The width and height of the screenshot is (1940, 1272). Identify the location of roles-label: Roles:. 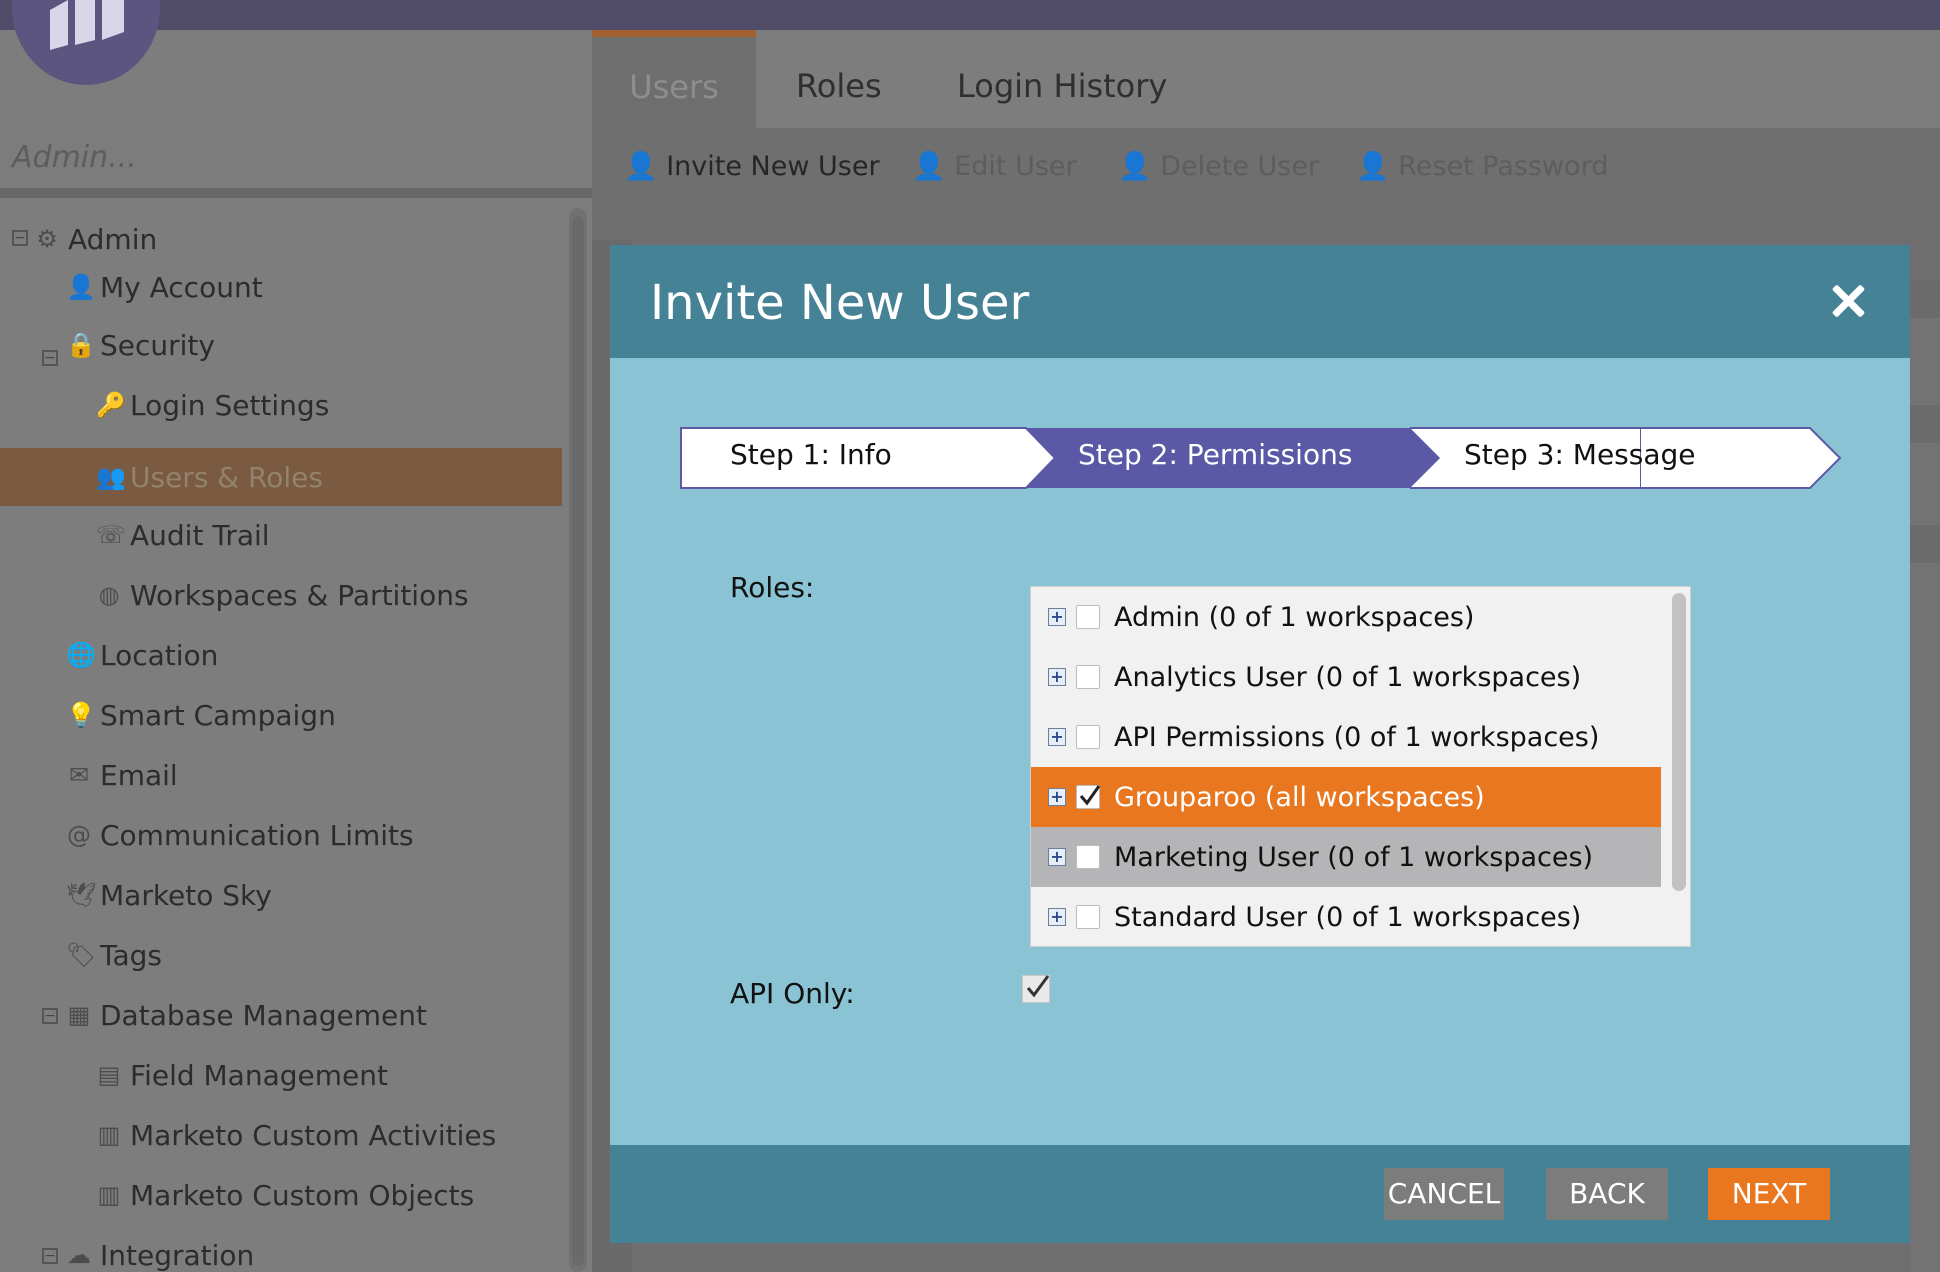
(772, 587).